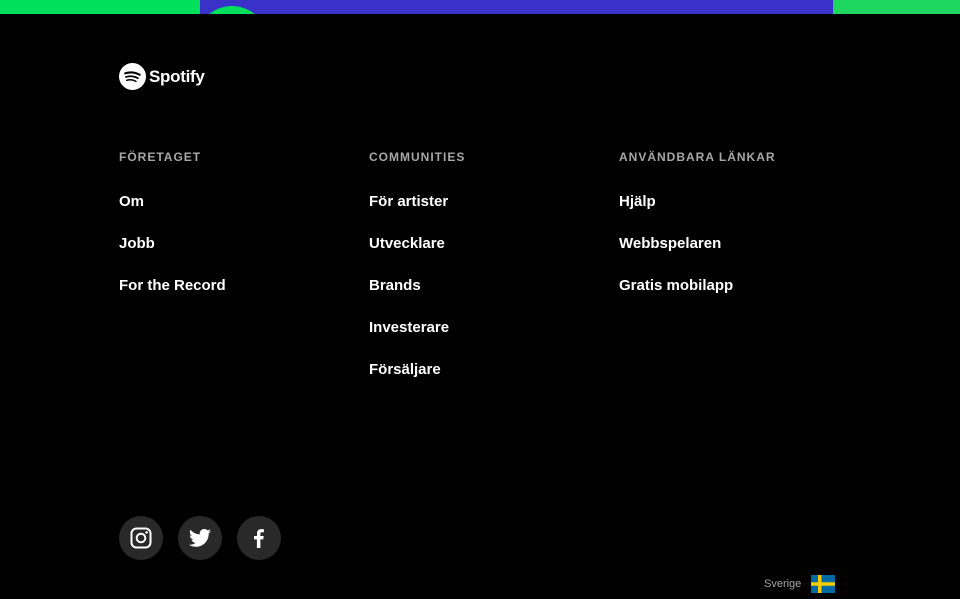  What do you see at coordinates (172, 234) in the screenshot?
I see `footer-column-company: FÖRETAGET Om Jobb For the Record` at bounding box center [172, 234].